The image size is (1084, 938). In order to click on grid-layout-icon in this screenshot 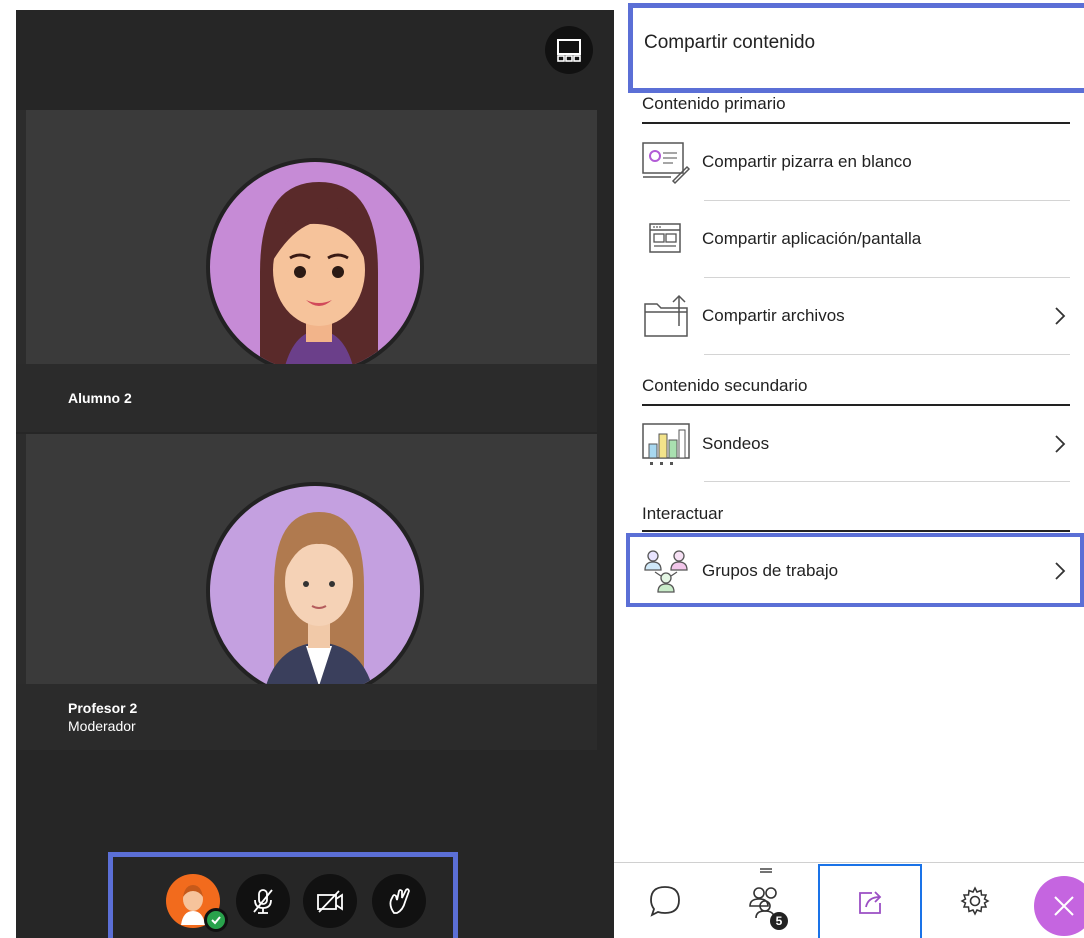, I will do `click(569, 50)`.